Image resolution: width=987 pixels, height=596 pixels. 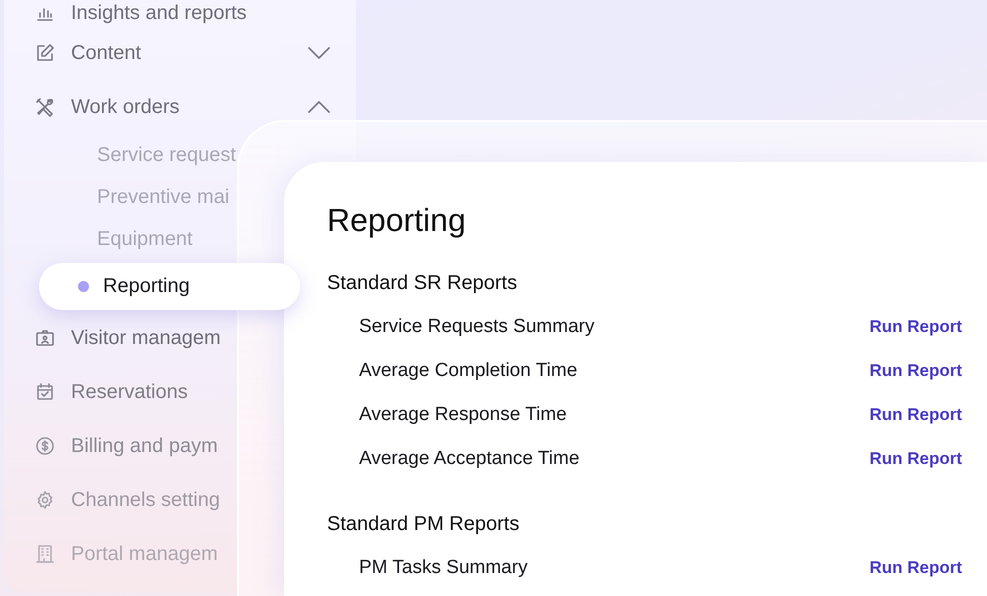 What do you see at coordinates (476, 327) in the screenshot?
I see `report-name: Service Requests Summary` at bounding box center [476, 327].